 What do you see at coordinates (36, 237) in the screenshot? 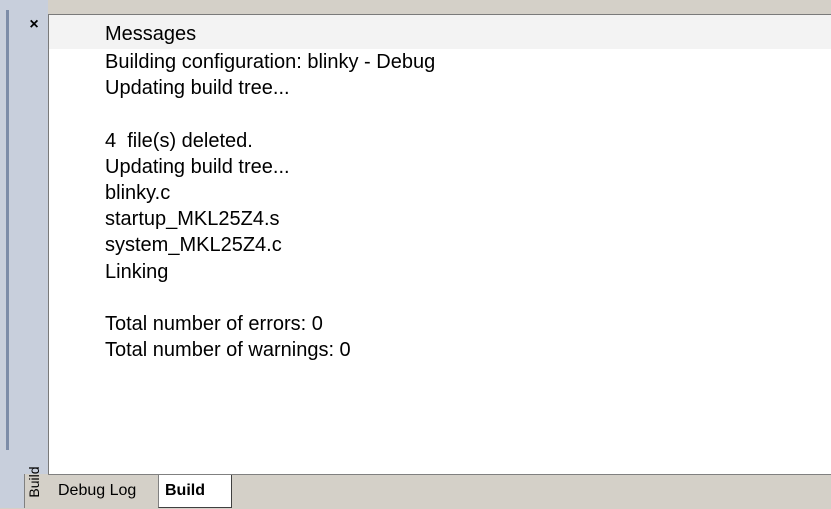
I see `panel-gutter` at bounding box center [36, 237].